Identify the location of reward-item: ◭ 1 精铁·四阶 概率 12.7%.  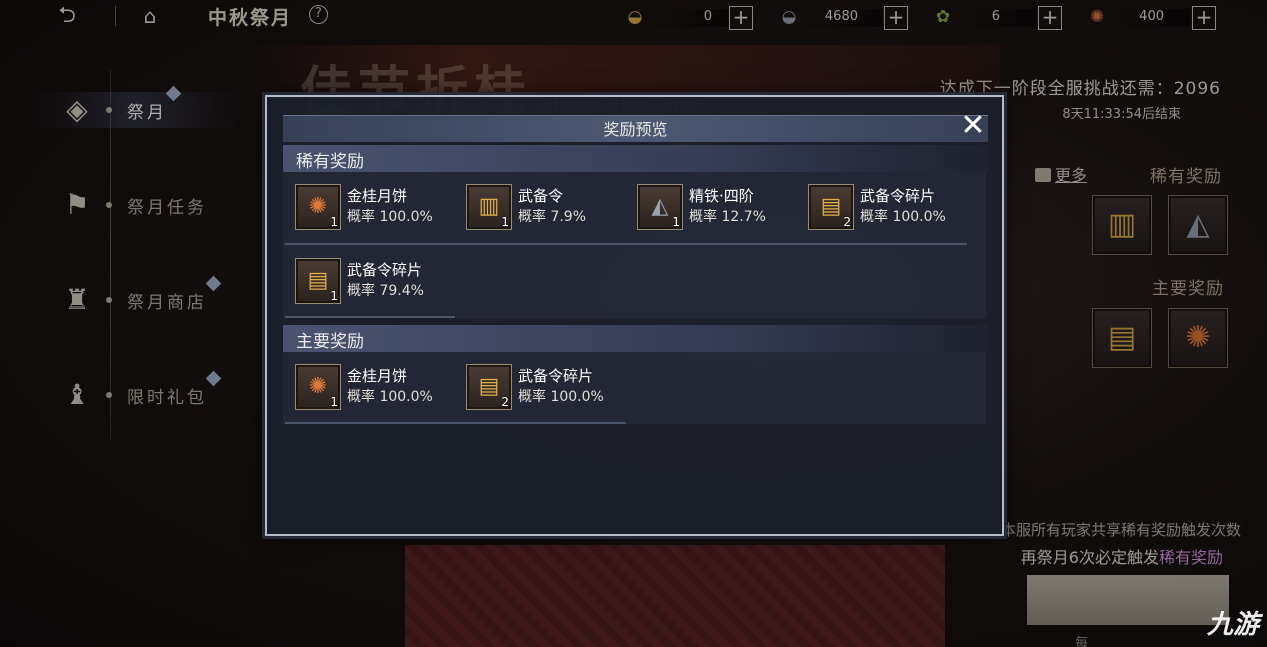
(719, 209).